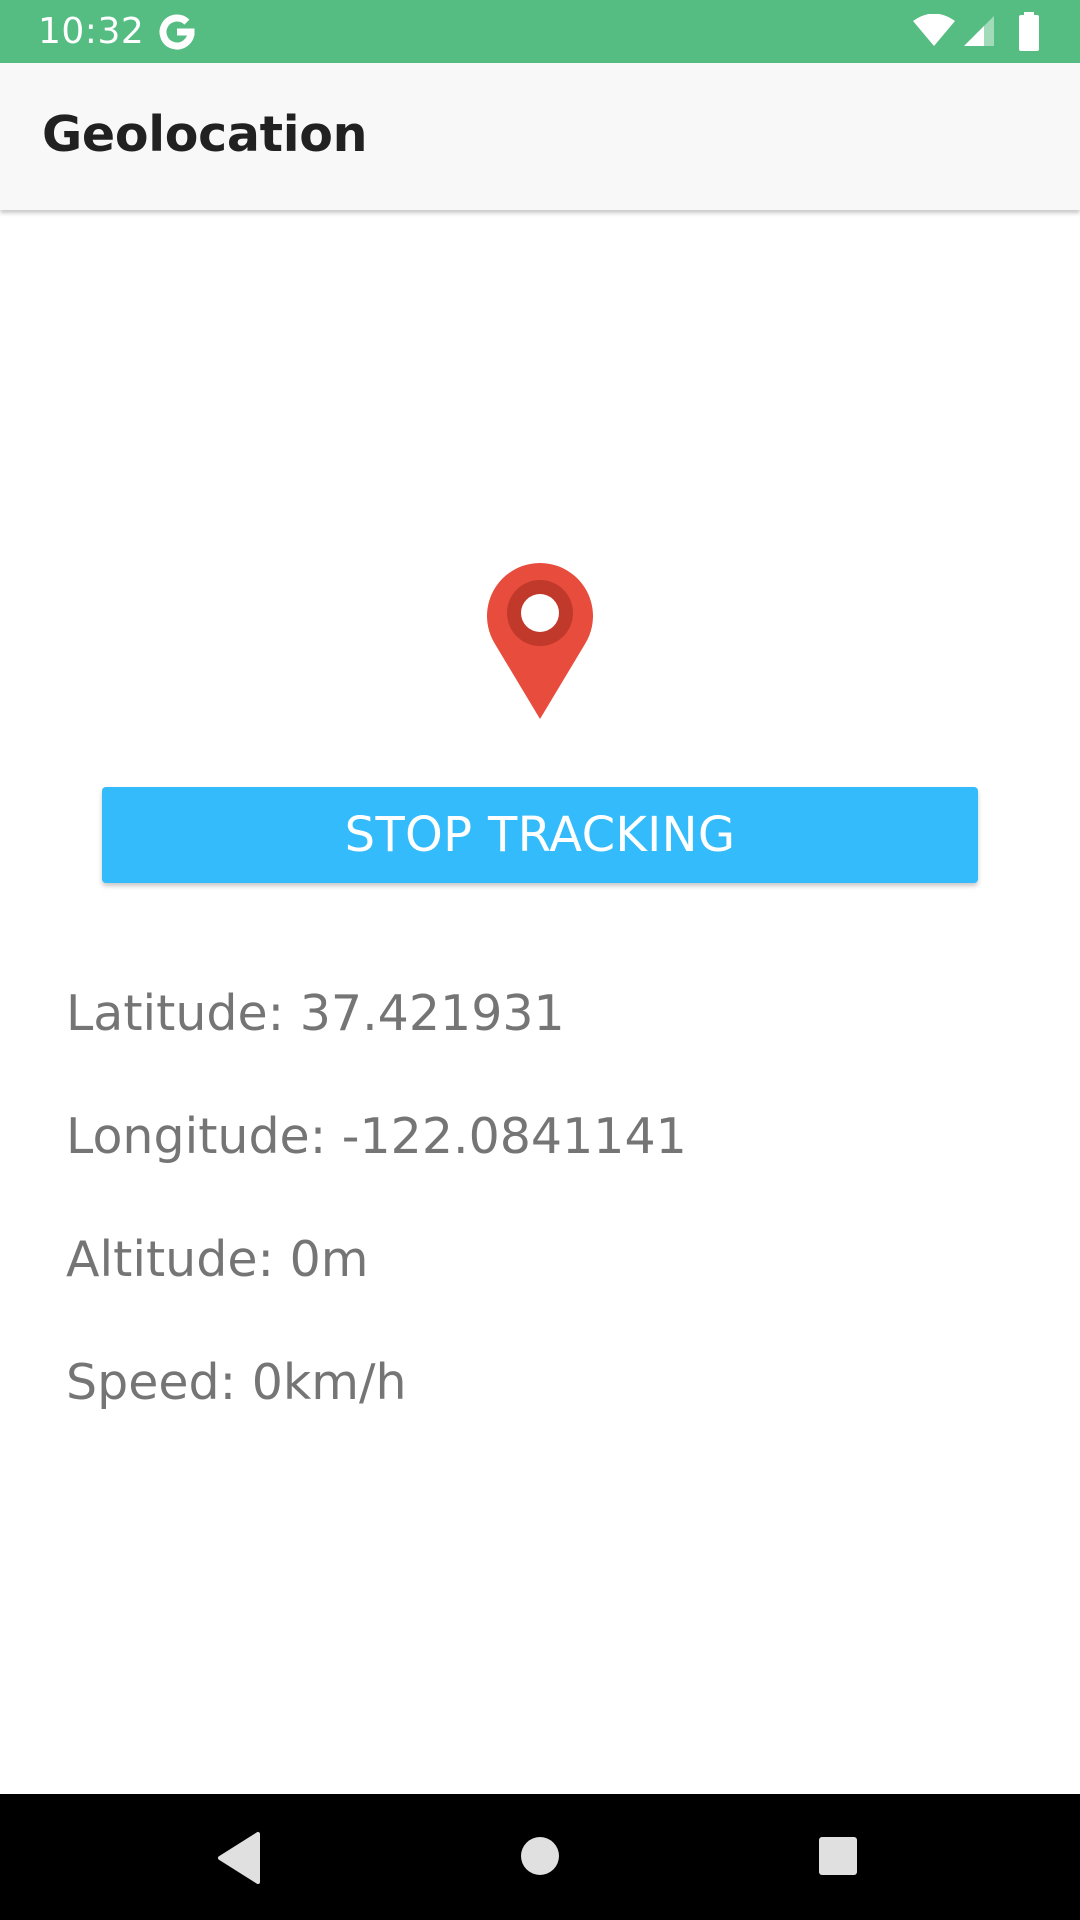  Describe the element at coordinates (376, 1136) in the screenshot. I see `longitude-label: Longitude: -122.0841141` at that location.